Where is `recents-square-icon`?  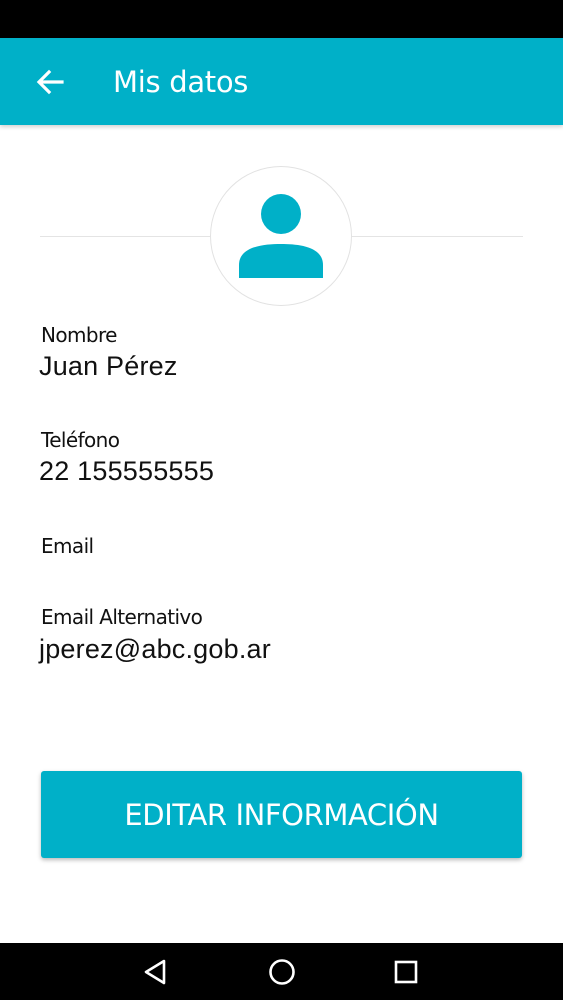
recents-square-icon is located at coordinates (406, 972).